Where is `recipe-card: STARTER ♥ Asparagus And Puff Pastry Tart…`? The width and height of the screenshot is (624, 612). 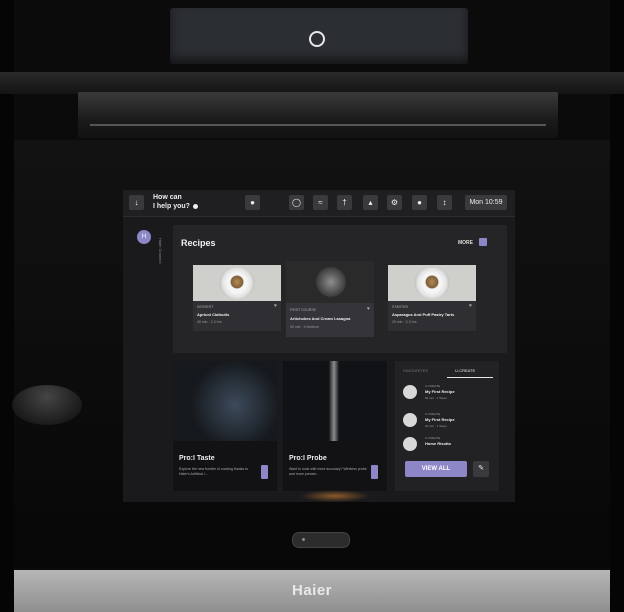 recipe-card: STARTER ♥ Asparagus And Puff Pastry Tart… is located at coordinates (432, 298).